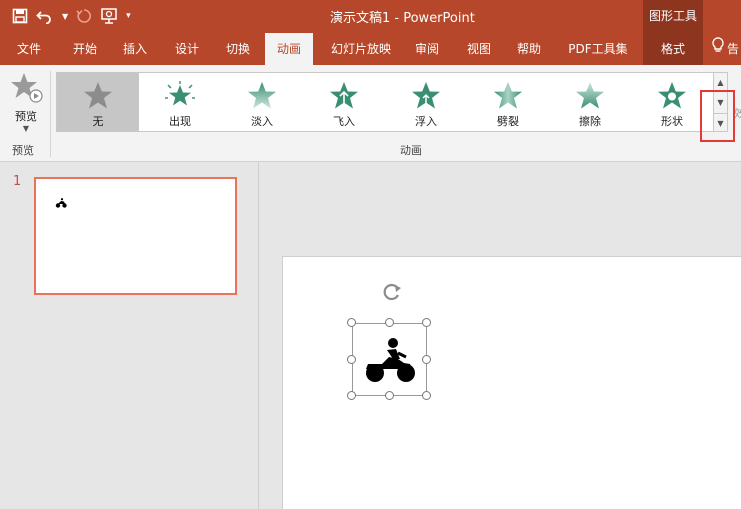 Image resolution: width=741 pixels, height=509 pixels. What do you see at coordinates (23, 150) in the screenshot?
I see `preview-group-label: 预览` at bounding box center [23, 150].